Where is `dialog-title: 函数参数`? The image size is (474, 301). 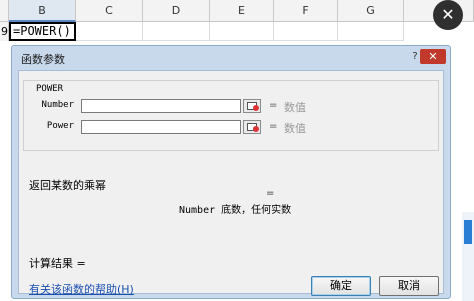 dialog-title: 函数参数 is located at coordinates (43, 59).